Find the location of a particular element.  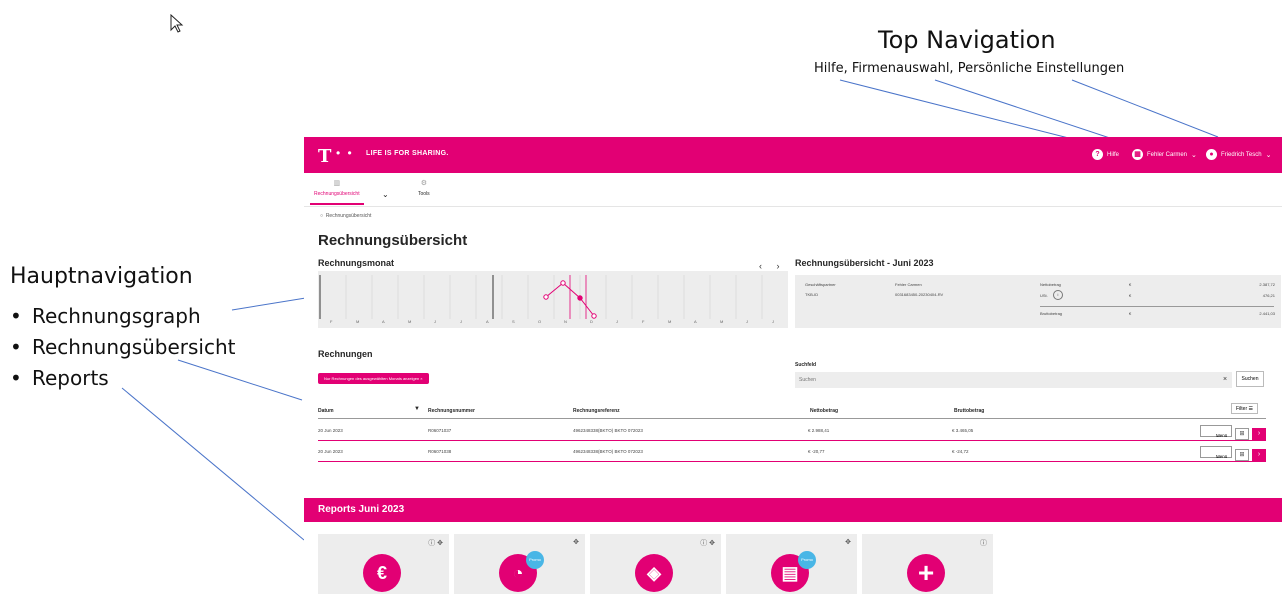

help-icon: ? is located at coordinates (1097, 154).